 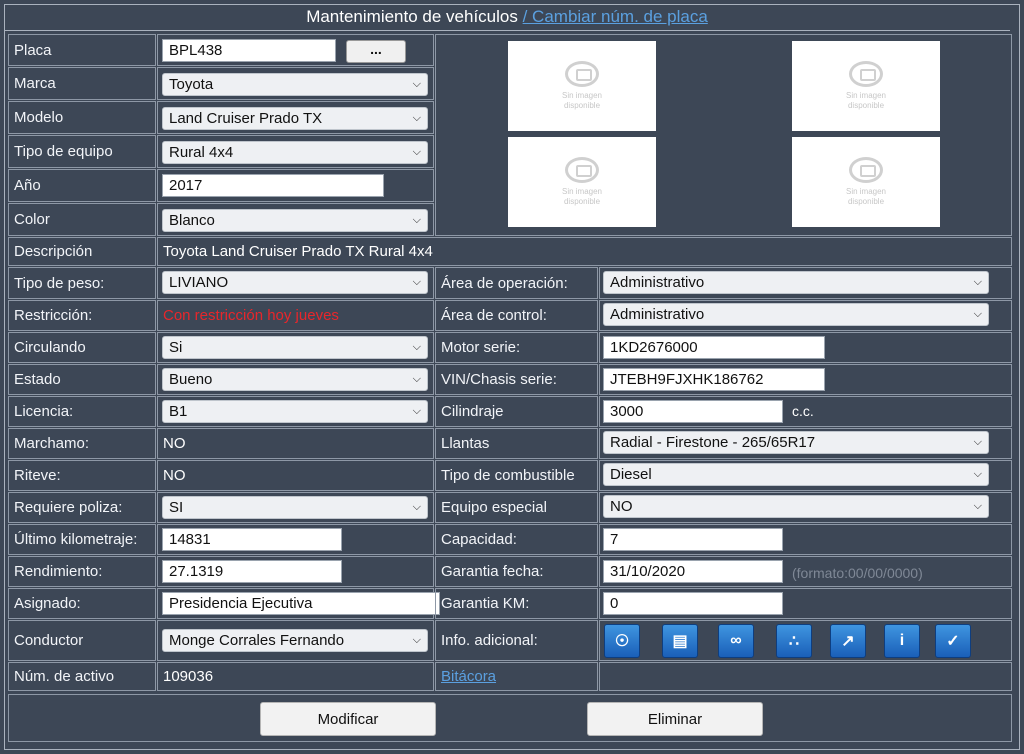 I want to click on info-label: Info. adicional:, so click(x=516, y=640).